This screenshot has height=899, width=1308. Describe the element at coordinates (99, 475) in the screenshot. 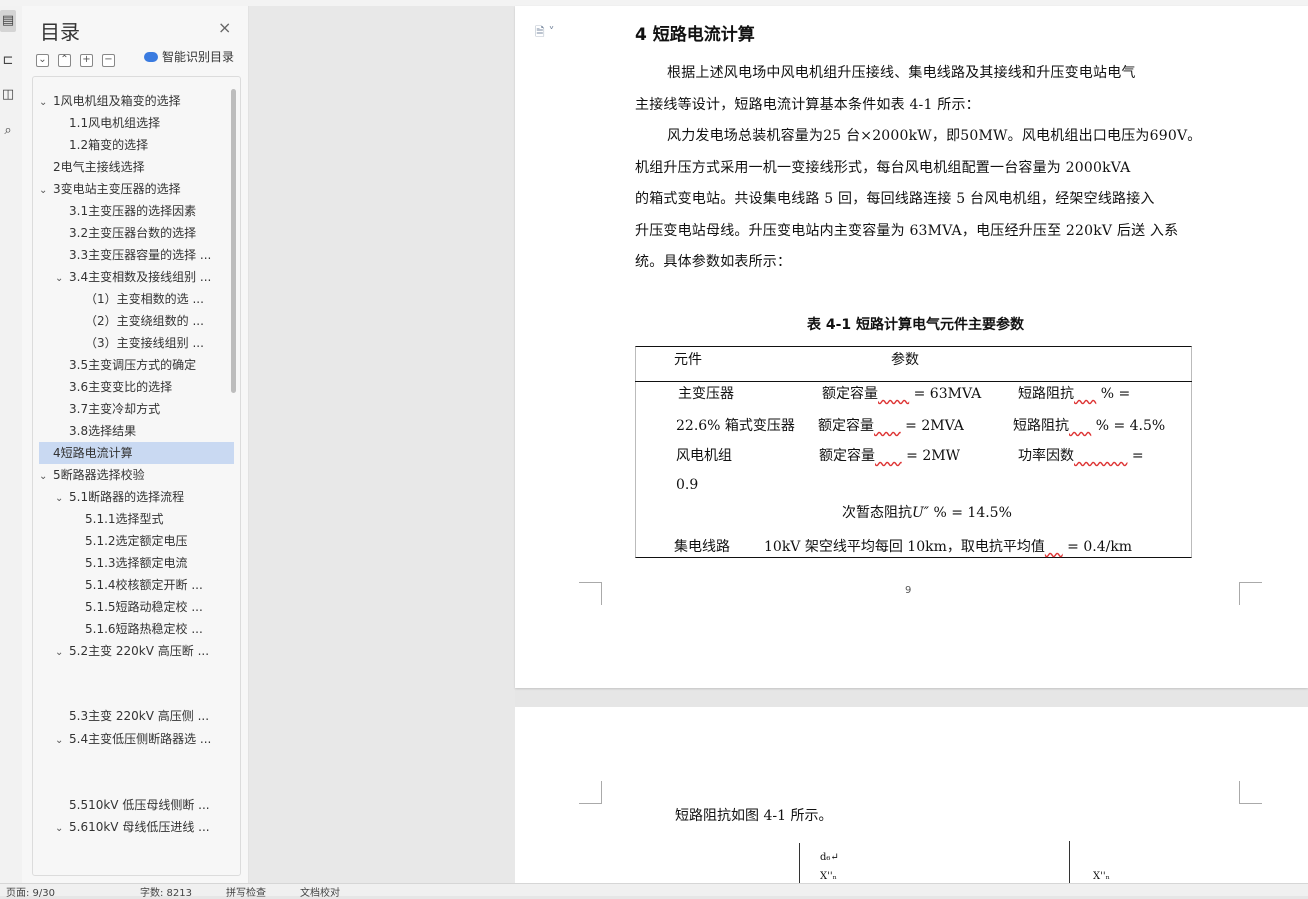

I see `toc-item-label: 5断路器选择校验` at that location.